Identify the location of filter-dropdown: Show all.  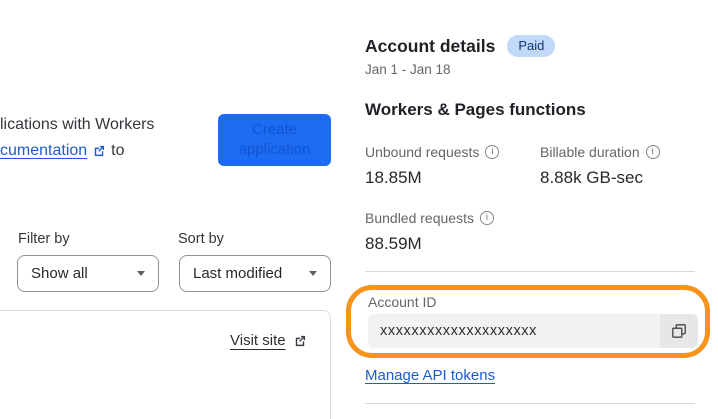
(88, 273).